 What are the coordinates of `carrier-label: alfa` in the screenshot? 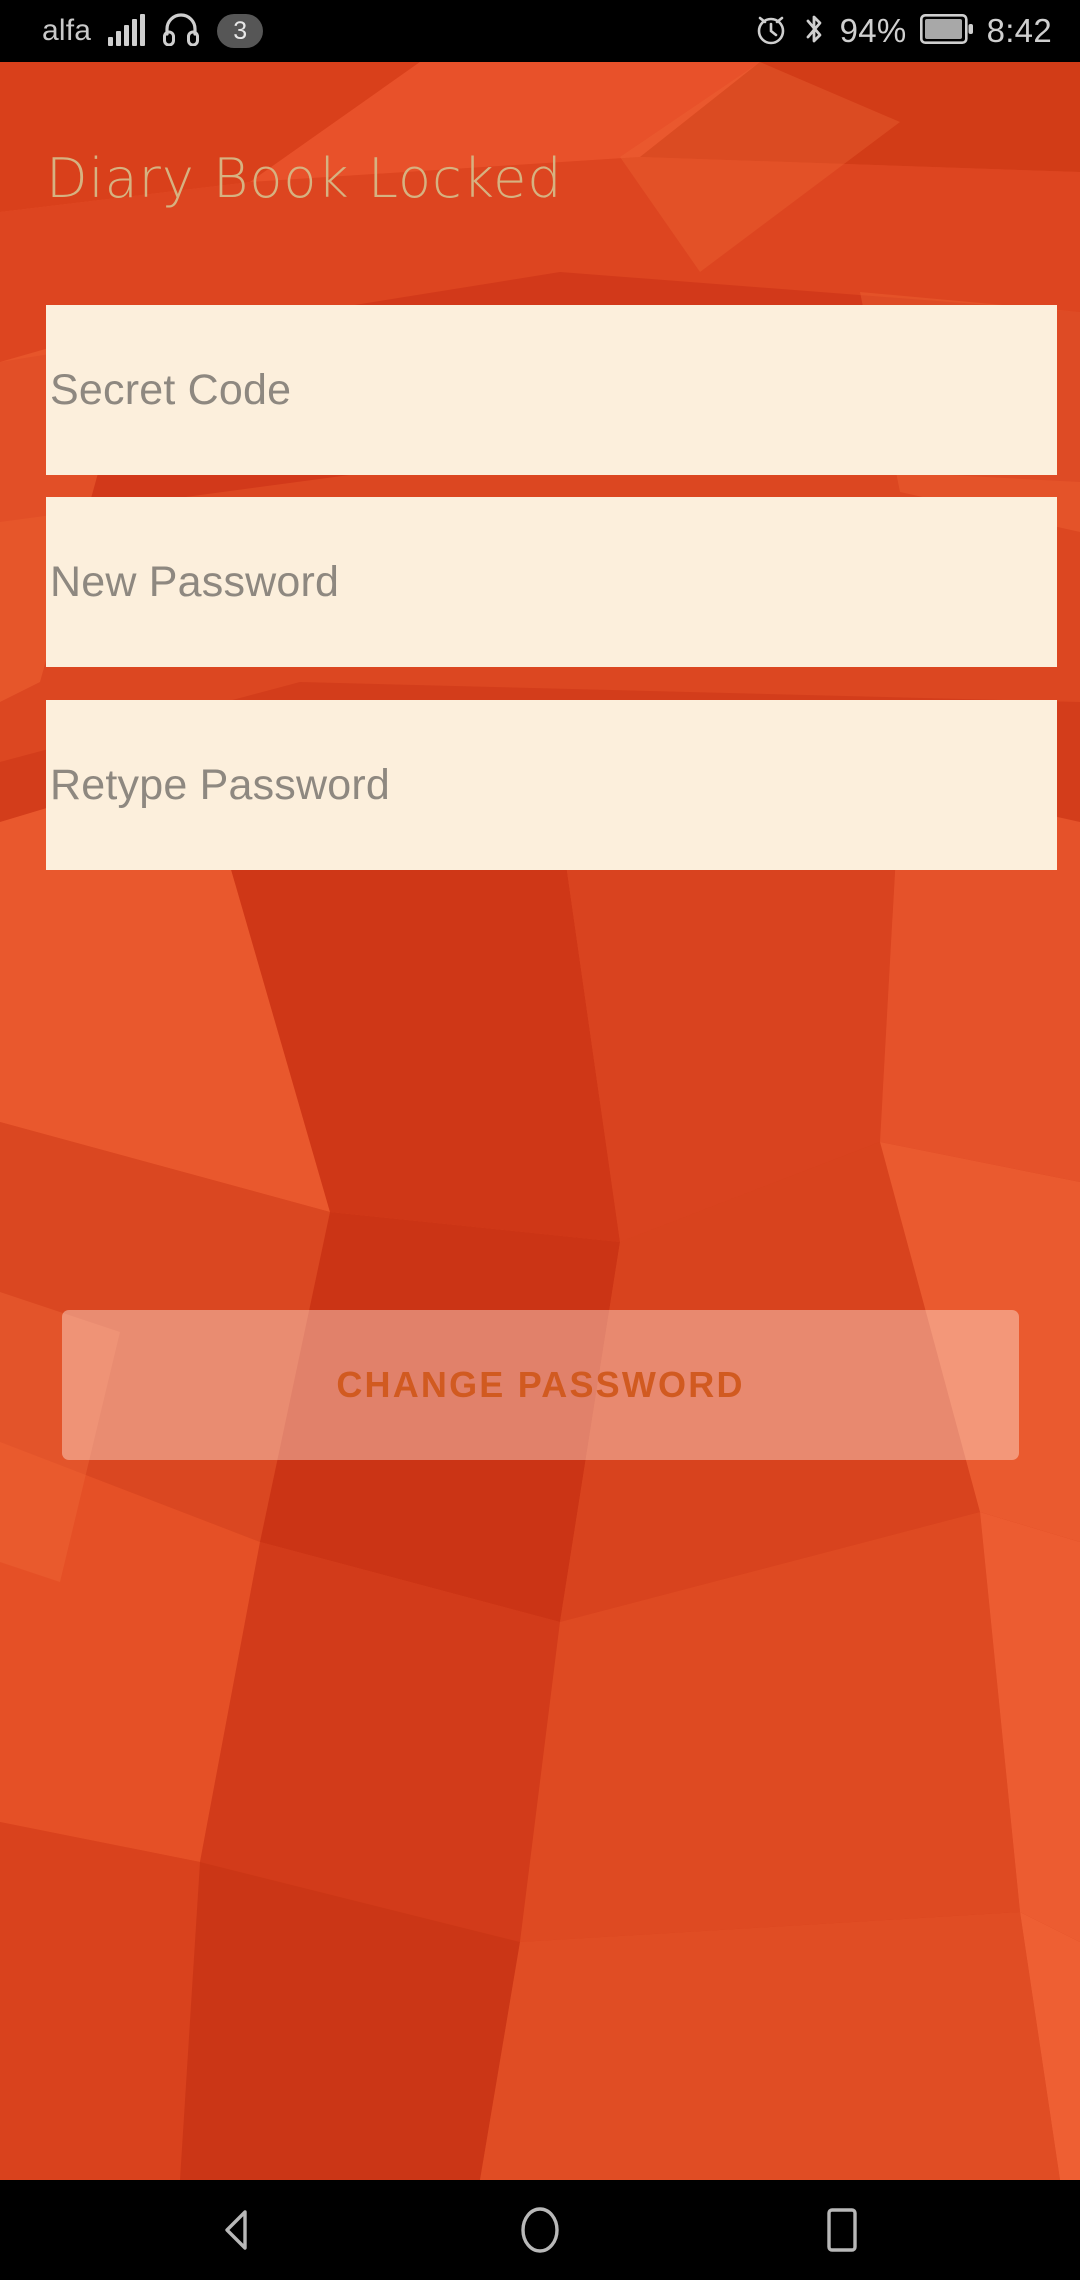 It's located at (67, 30).